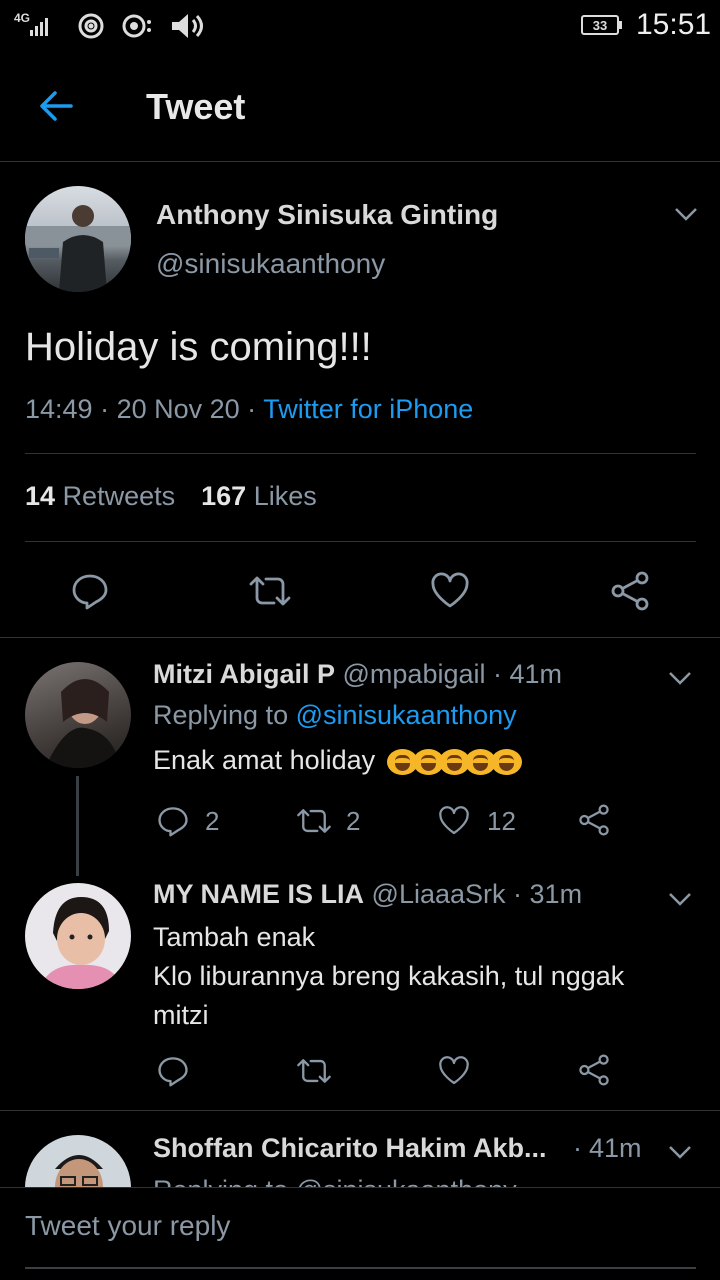  I want to click on sync-icon, so click(138, 26).